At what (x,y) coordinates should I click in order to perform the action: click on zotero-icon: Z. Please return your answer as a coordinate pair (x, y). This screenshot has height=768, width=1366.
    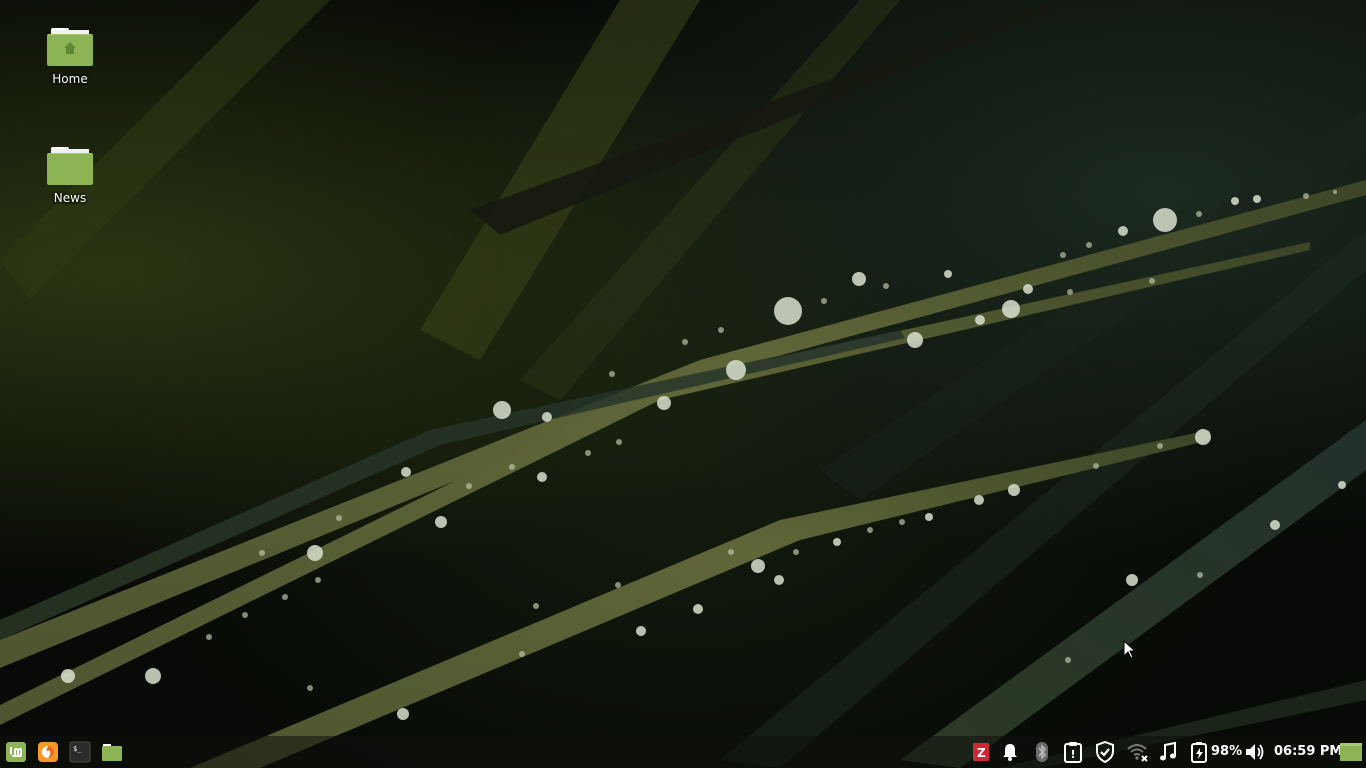
    Looking at the image, I should click on (981, 752).